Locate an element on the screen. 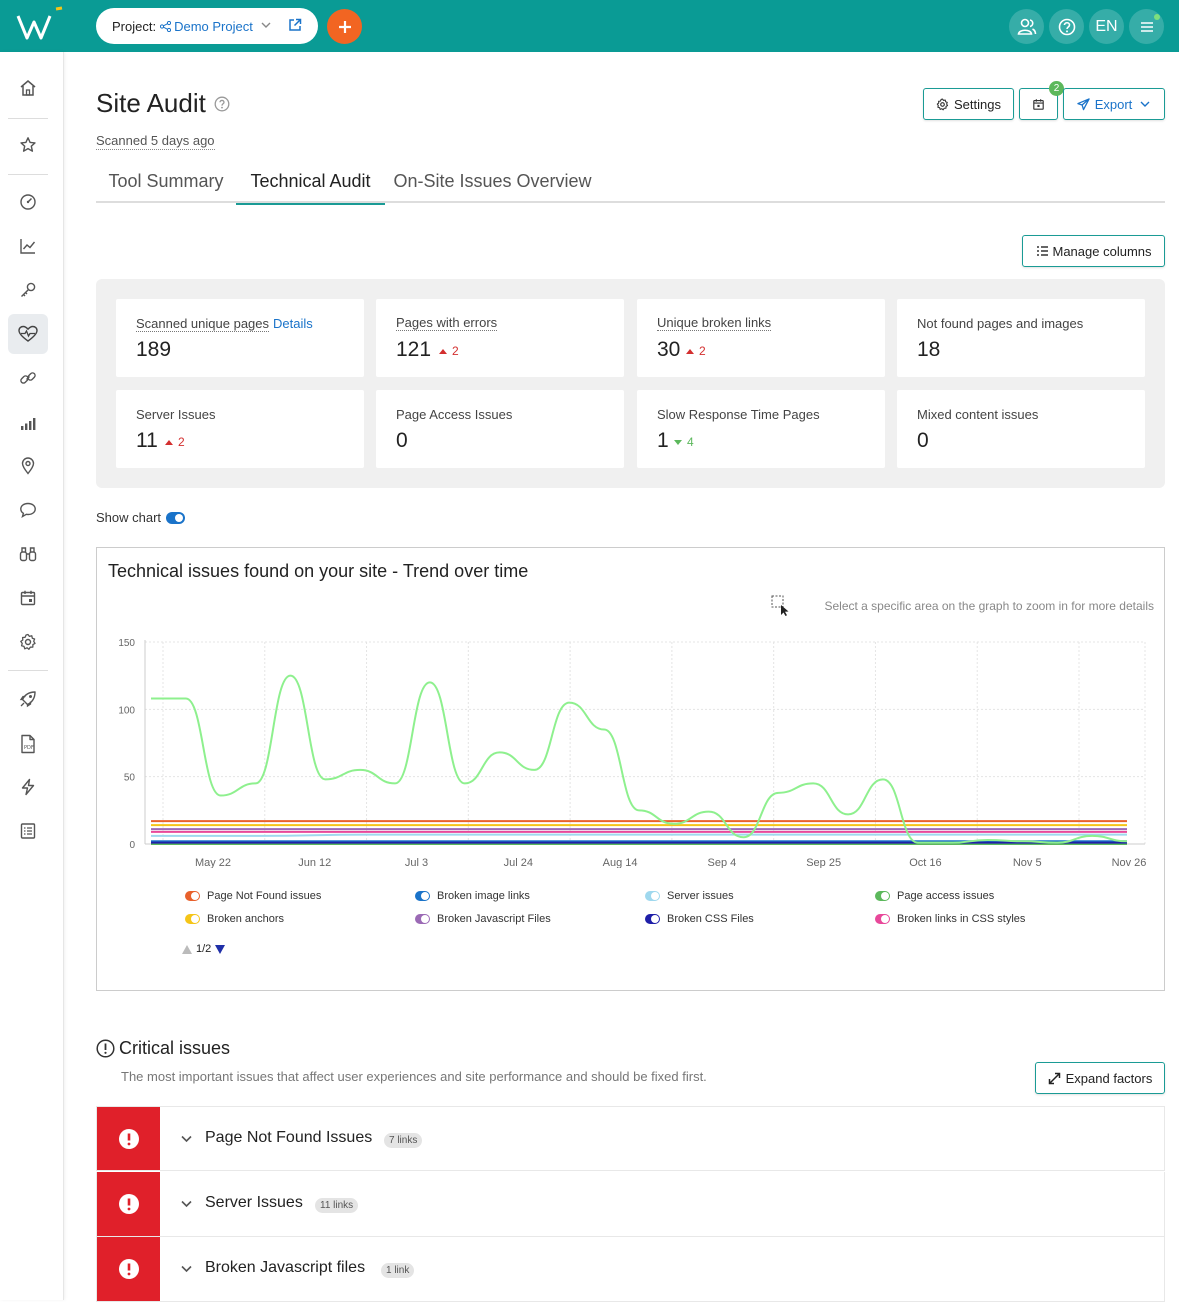  menu-button is located at coordinates (1146, 26).